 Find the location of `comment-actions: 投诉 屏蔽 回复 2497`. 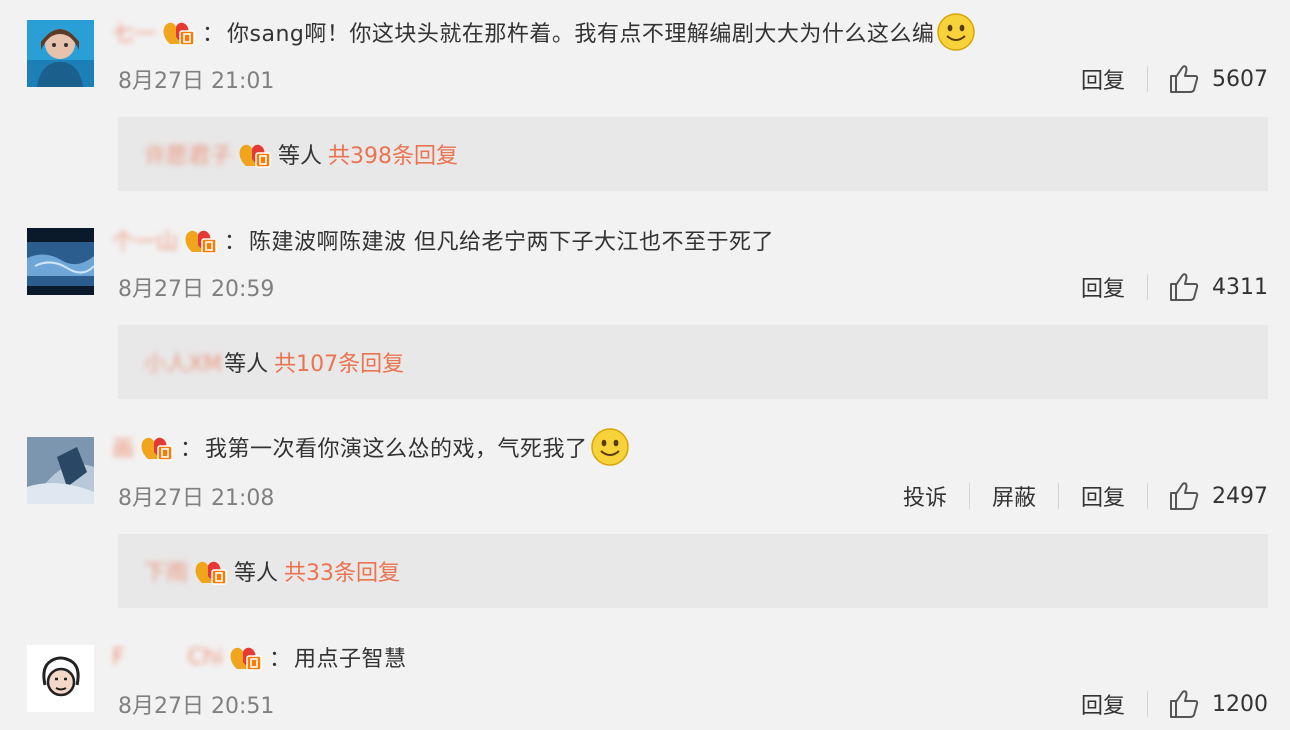

comment-actions: 投诉 屏蔽 回复 2497 is located at coordinates (1074, 496).